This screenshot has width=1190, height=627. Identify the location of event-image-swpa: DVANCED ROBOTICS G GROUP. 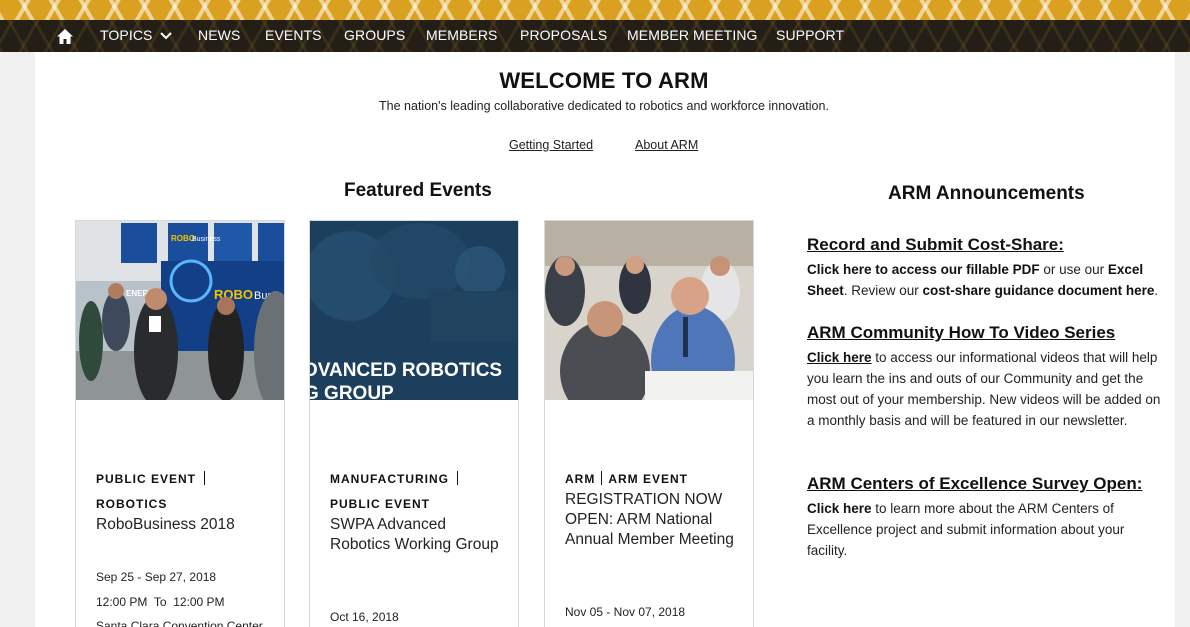
(414, 310).